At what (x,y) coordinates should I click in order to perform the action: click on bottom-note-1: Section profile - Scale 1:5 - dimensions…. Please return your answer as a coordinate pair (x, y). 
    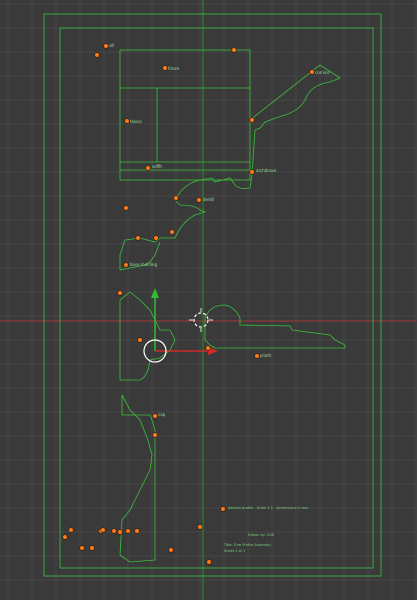
    Looking at the image, I should click on (268, 508).